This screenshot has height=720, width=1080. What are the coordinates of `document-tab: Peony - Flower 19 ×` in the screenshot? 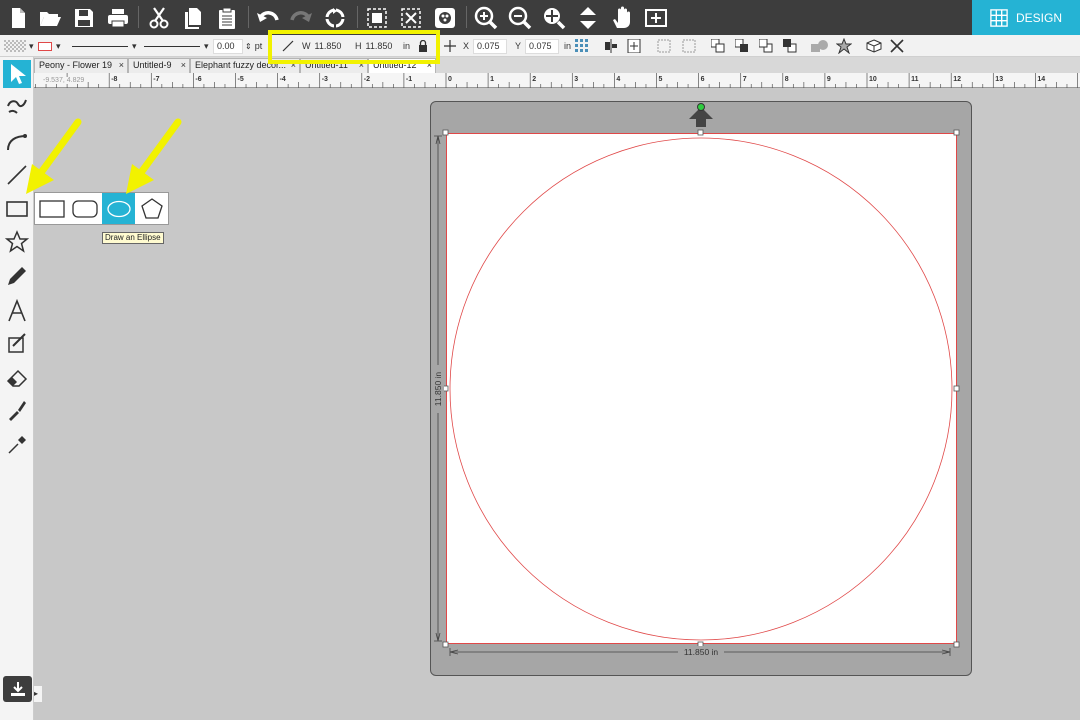 It's located at (81, 65).